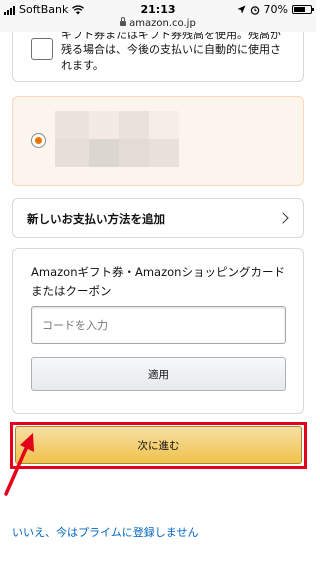  I want to click on coupon-title: Amazonギフト券・Amazonショッピングカード またはクーポン, so click(158, 281).